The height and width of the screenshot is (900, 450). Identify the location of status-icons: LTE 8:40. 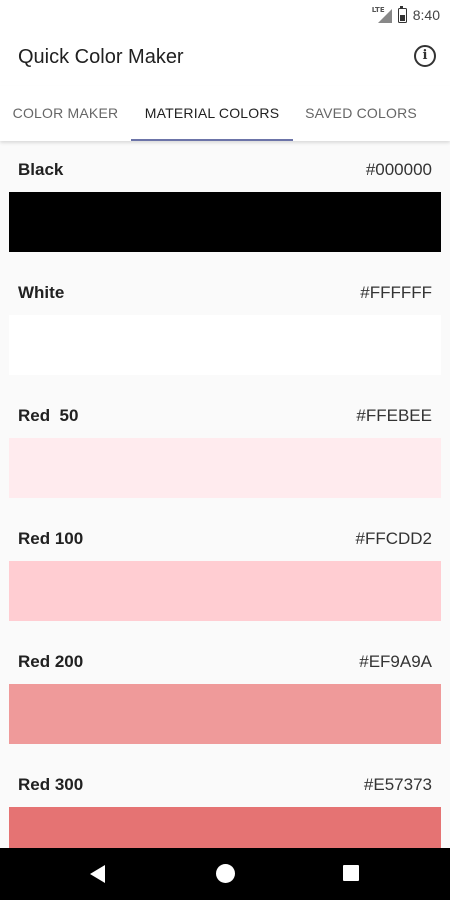
(406, 15).